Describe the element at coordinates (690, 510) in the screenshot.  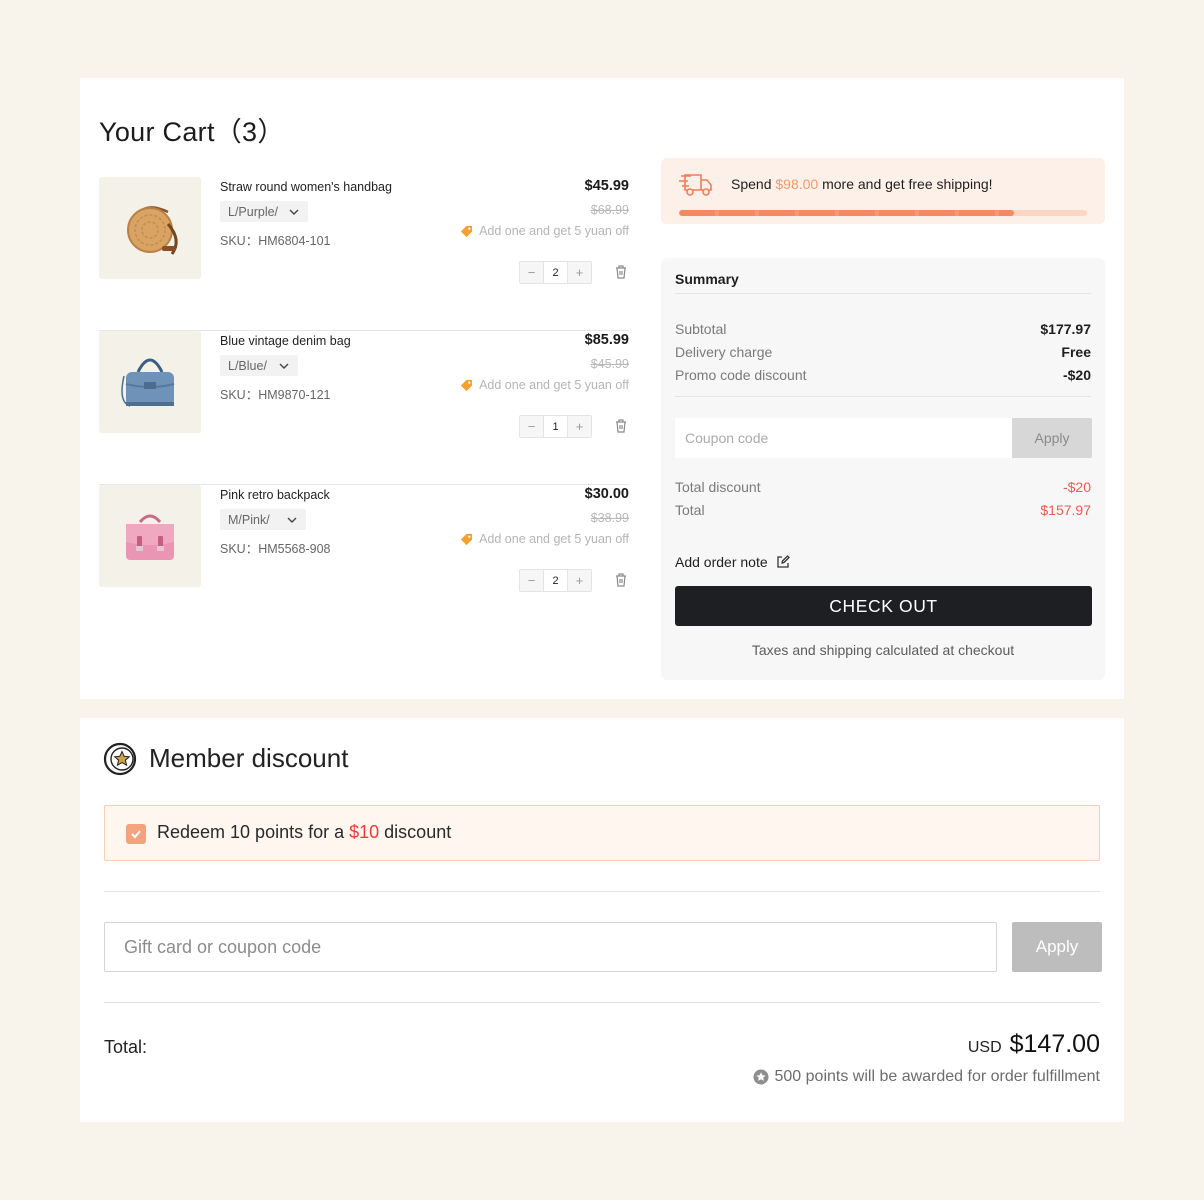
I see `total-label: Total` at that location.